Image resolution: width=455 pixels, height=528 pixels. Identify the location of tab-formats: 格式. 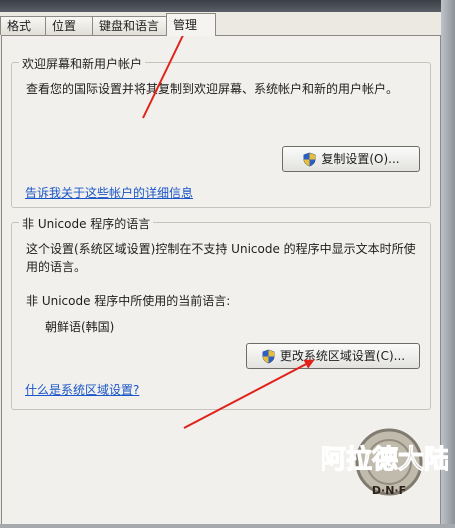
(24, 25).